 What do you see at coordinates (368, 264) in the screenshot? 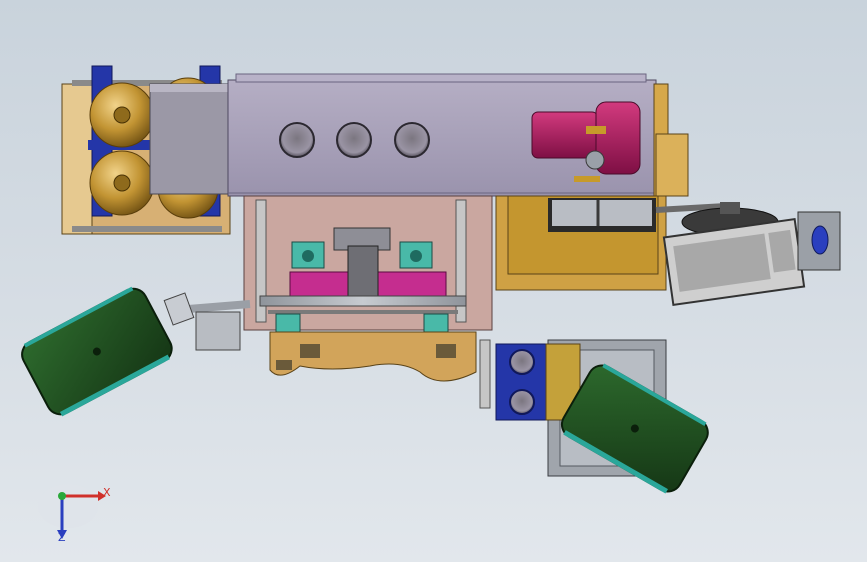
I see `central-stage` at bounding box center [368, 264].